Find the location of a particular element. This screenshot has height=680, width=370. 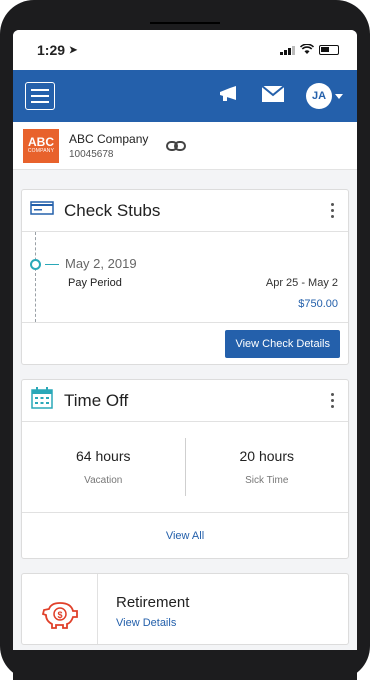

pay-period-range: Apr 25 - May 2 is located at coordinates (301, 283).